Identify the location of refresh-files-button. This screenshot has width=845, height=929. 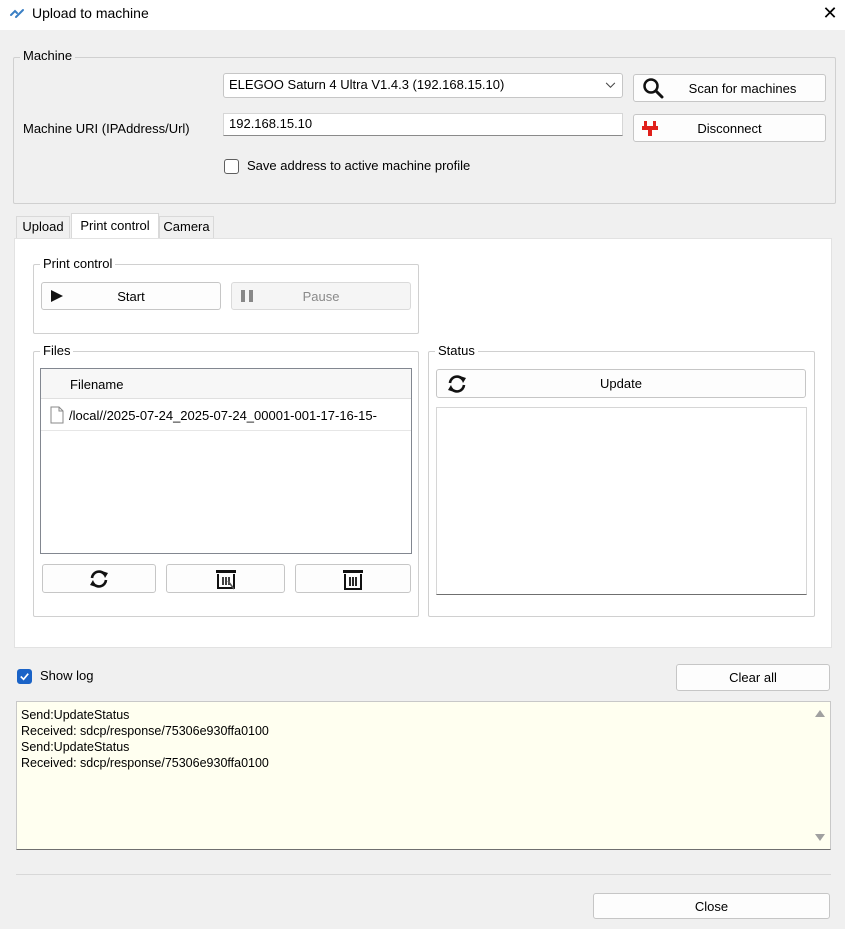
(99, 578).